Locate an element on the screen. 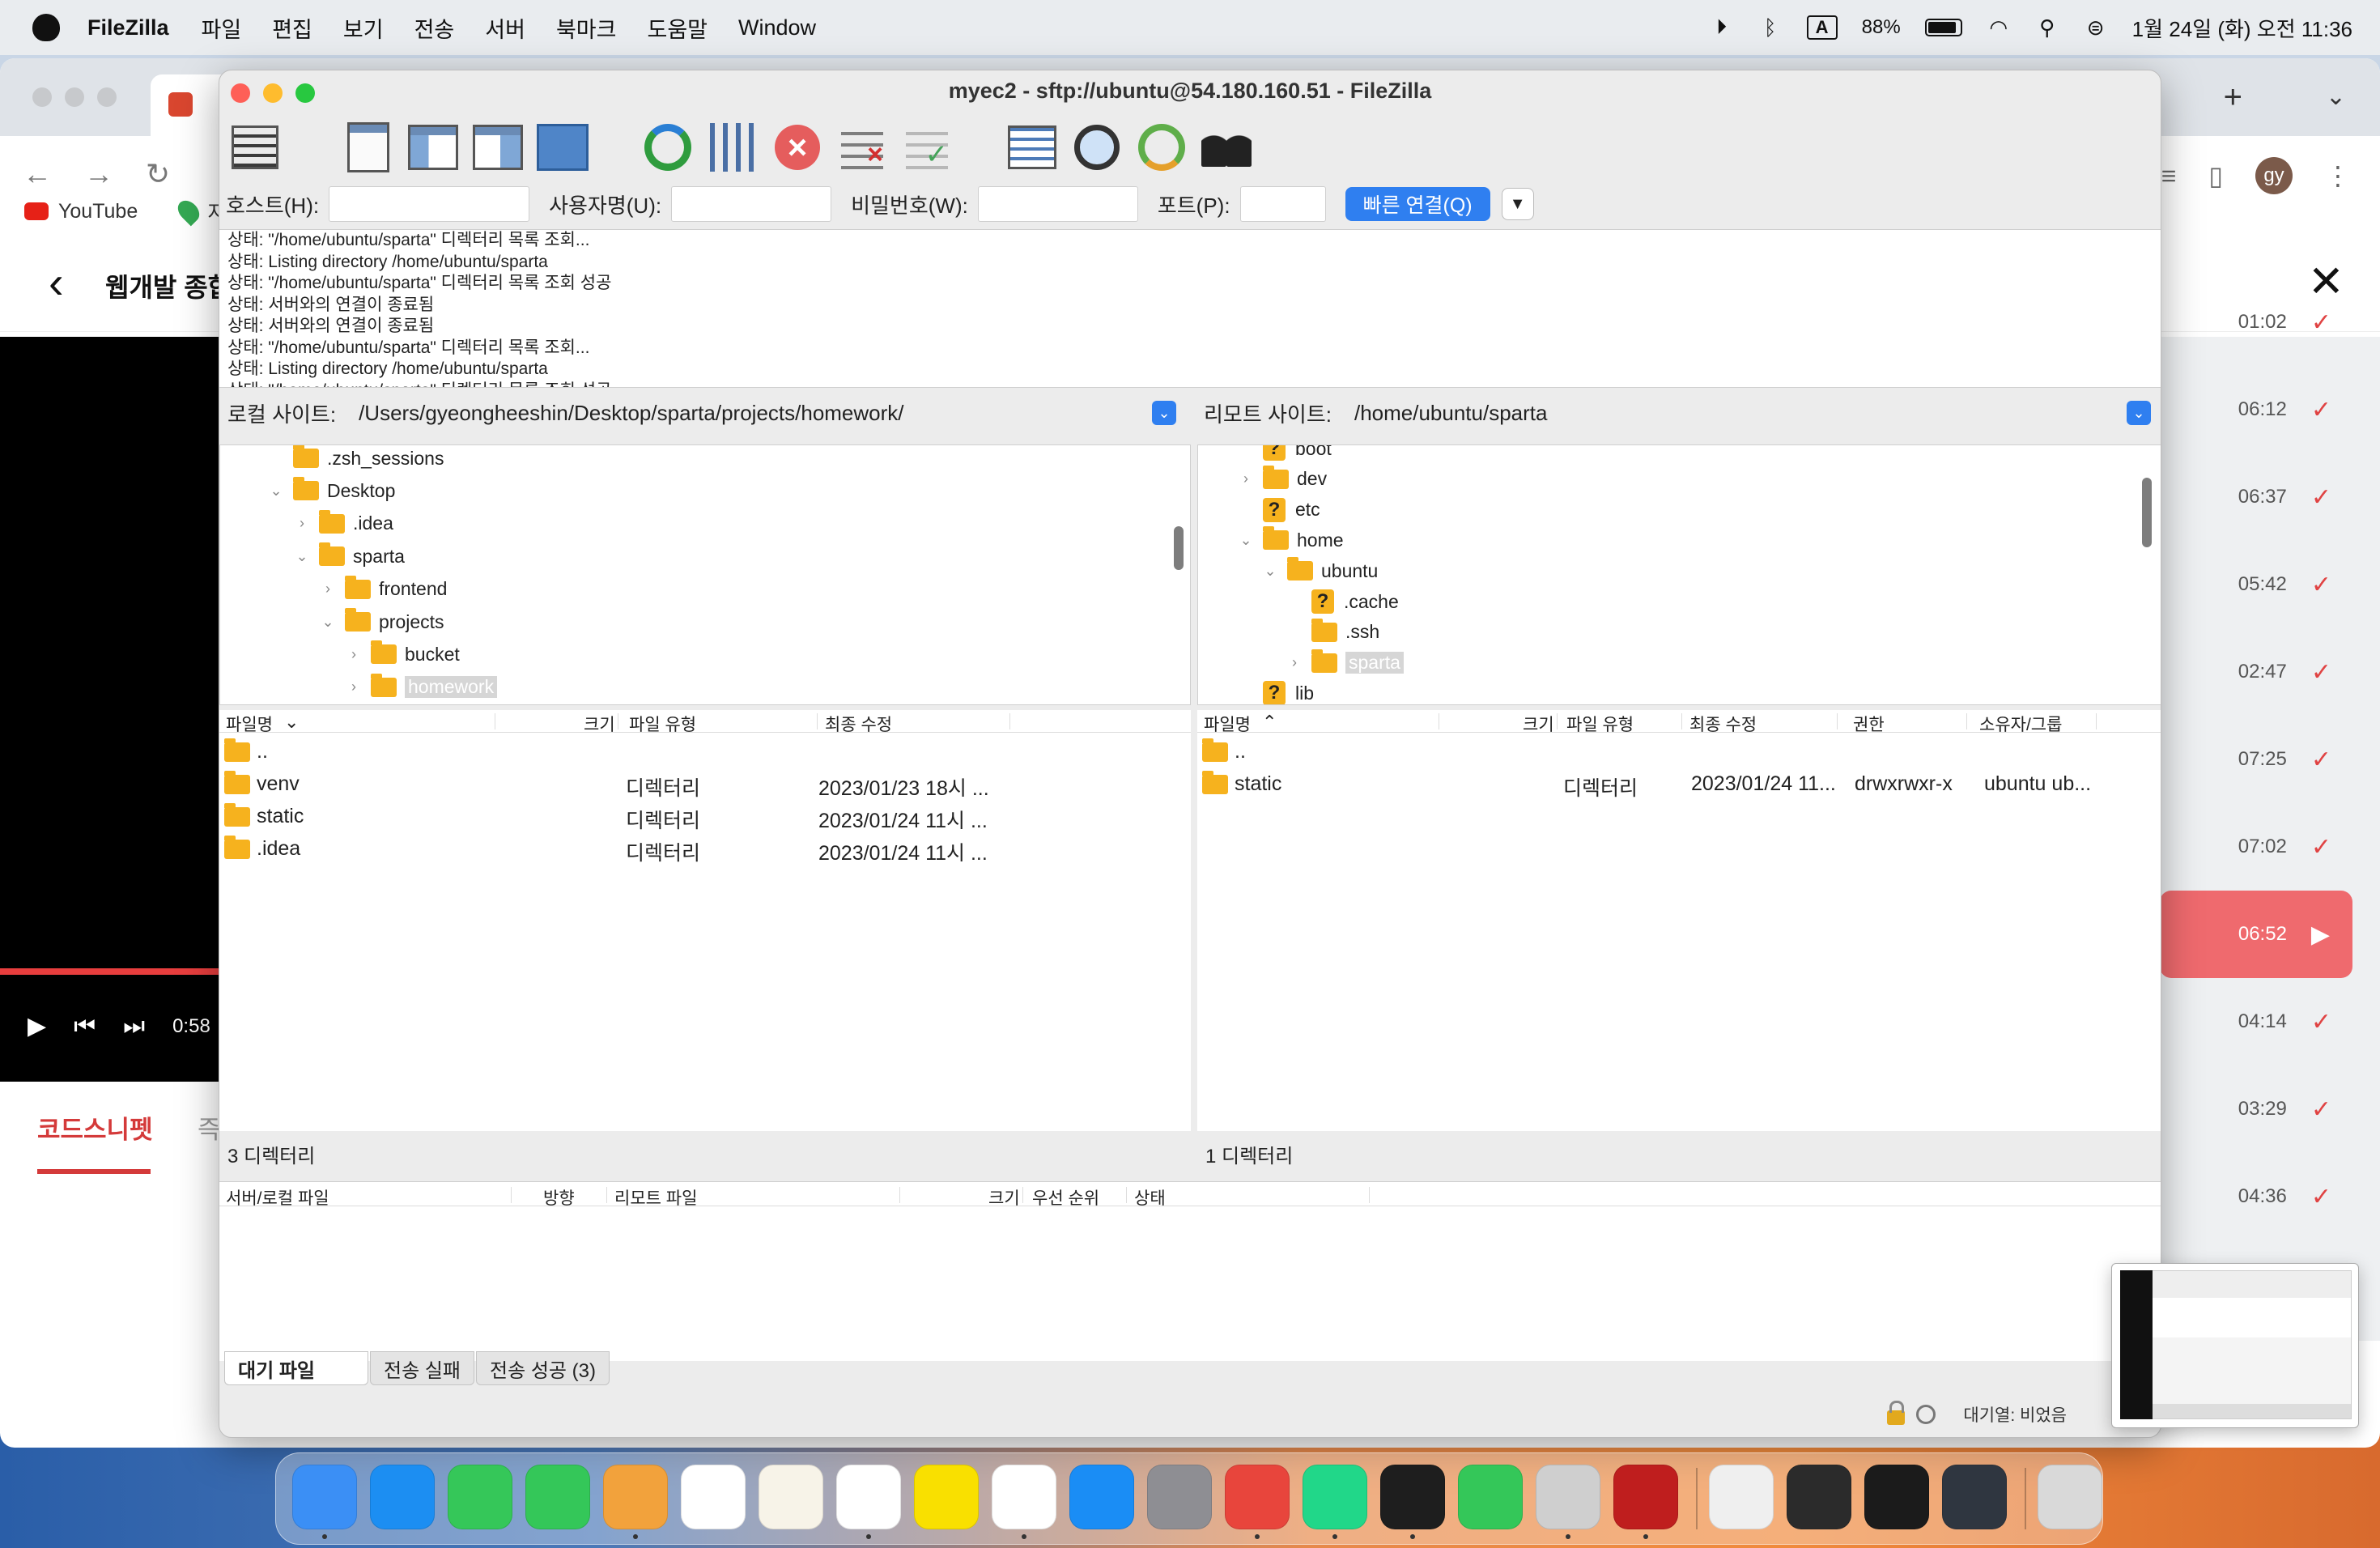  remote-col-type: 파일 유형 is located at coordinates (1600, 724).